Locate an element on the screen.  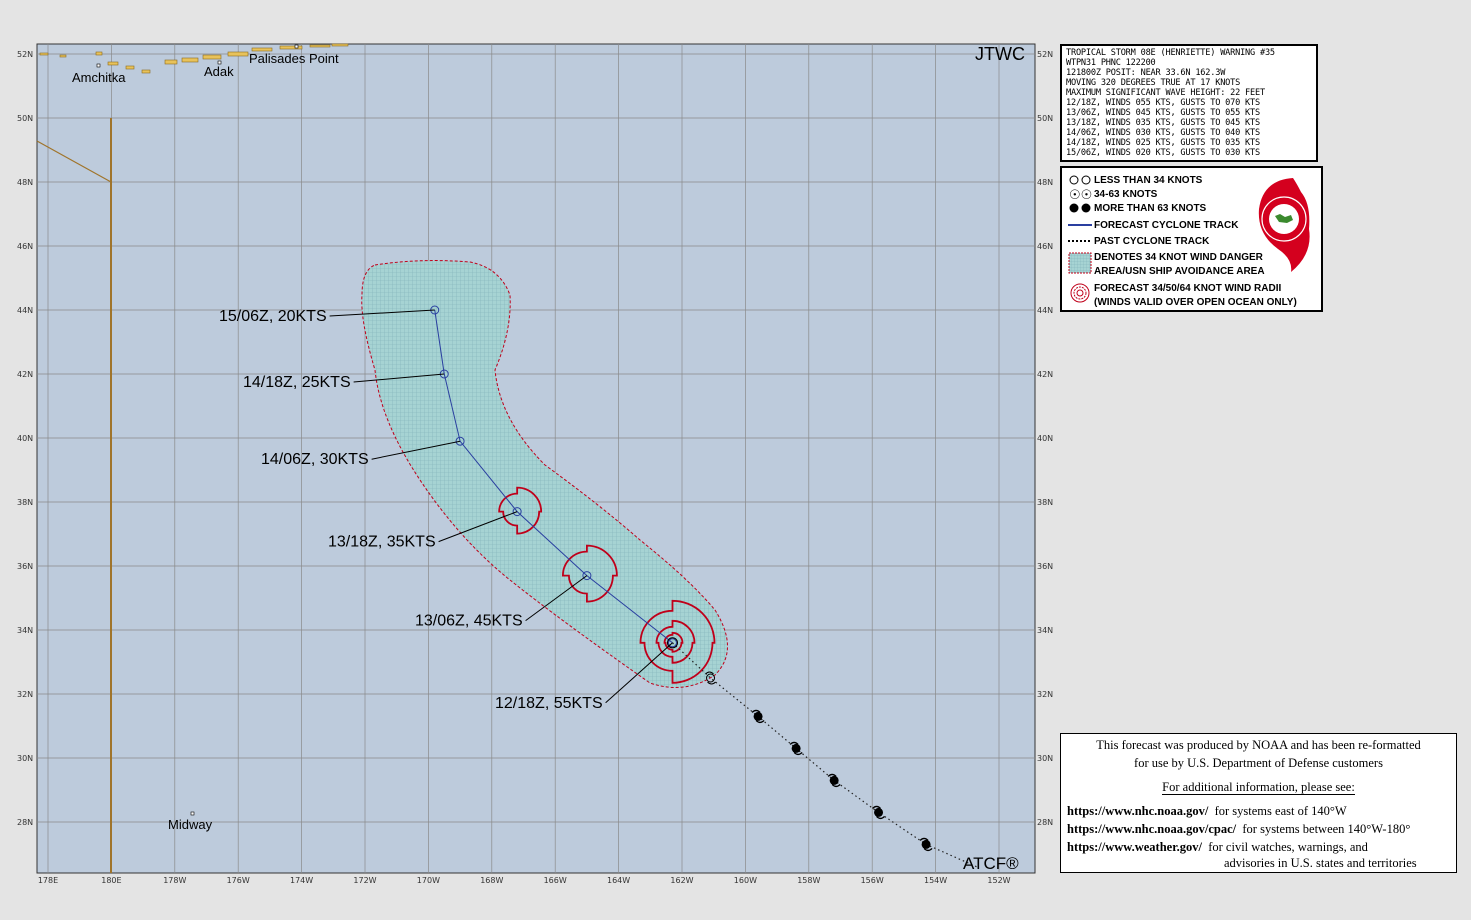
lon-label: 164W is located at coordinates (618, 880).